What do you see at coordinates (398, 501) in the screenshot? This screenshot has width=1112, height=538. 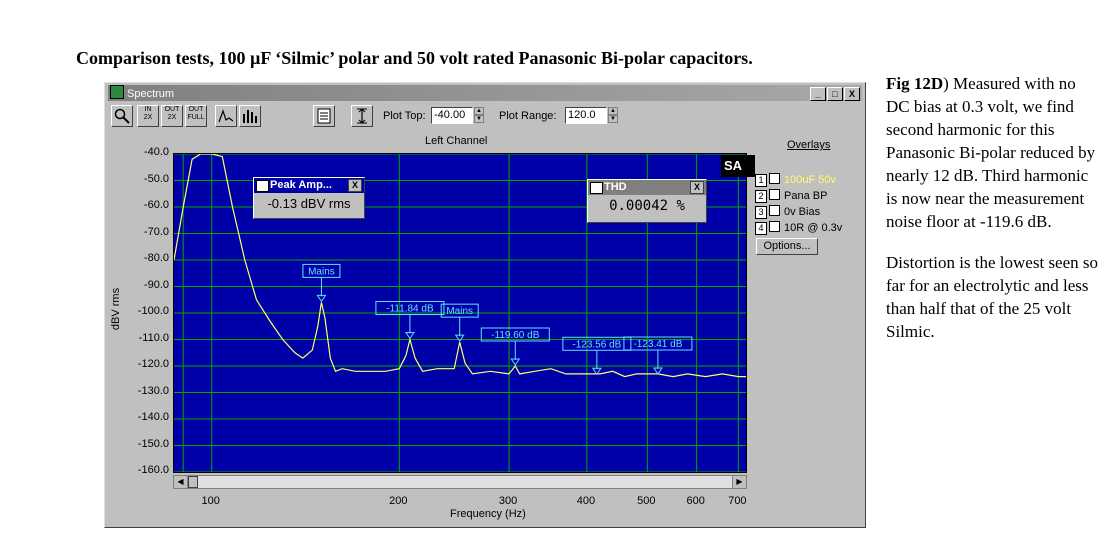 I see `x-tick-label: 200` at bounding box center [398, 501].